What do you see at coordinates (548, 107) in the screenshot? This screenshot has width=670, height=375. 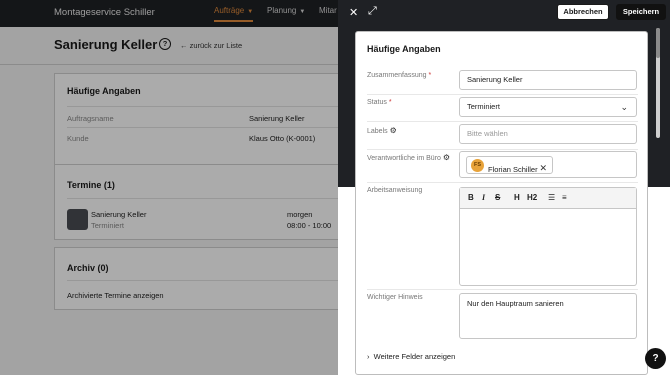 I see `status-select: Terminiert ⌄` at bounding box center [548, 107].